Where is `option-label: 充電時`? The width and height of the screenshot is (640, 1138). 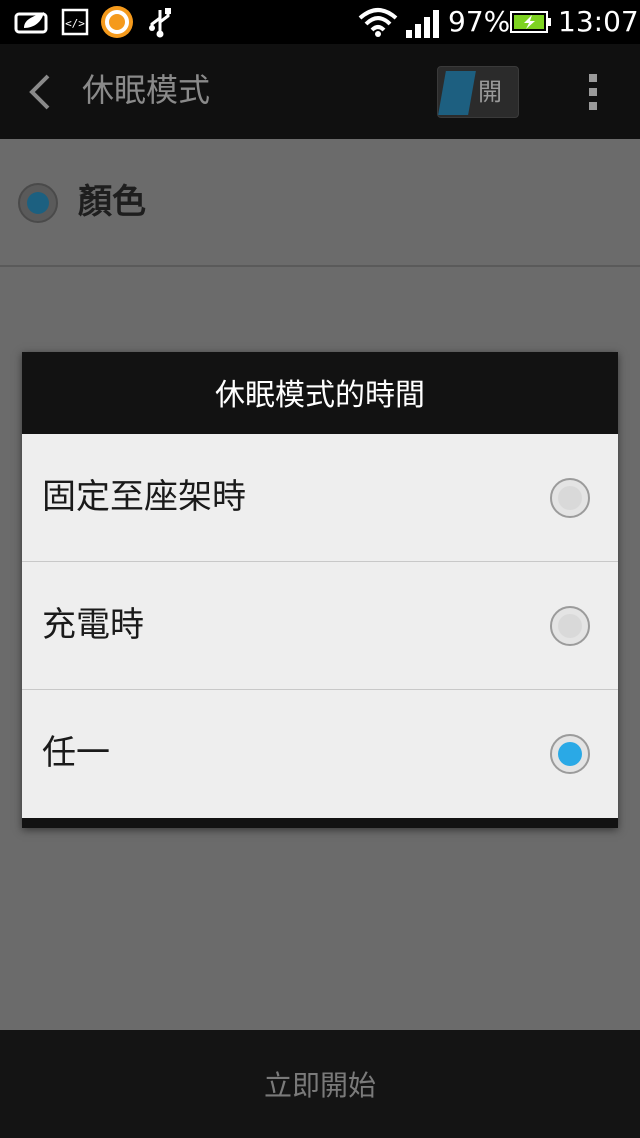 option-label: 充電時 is located at coordinates (93, 625).